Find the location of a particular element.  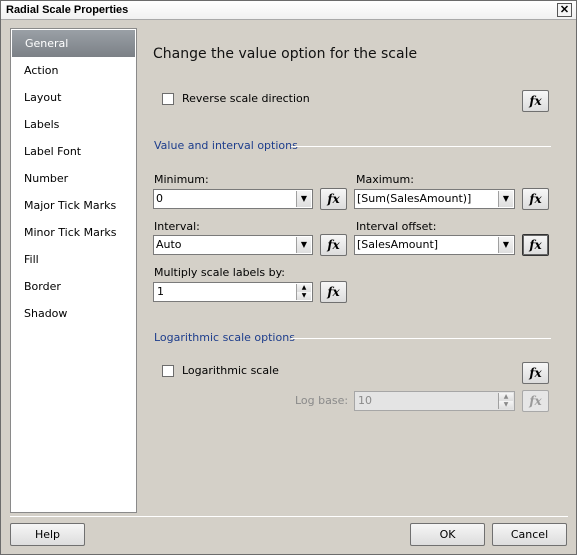

nav-item-action: Action is located at coordinates (73, 70).